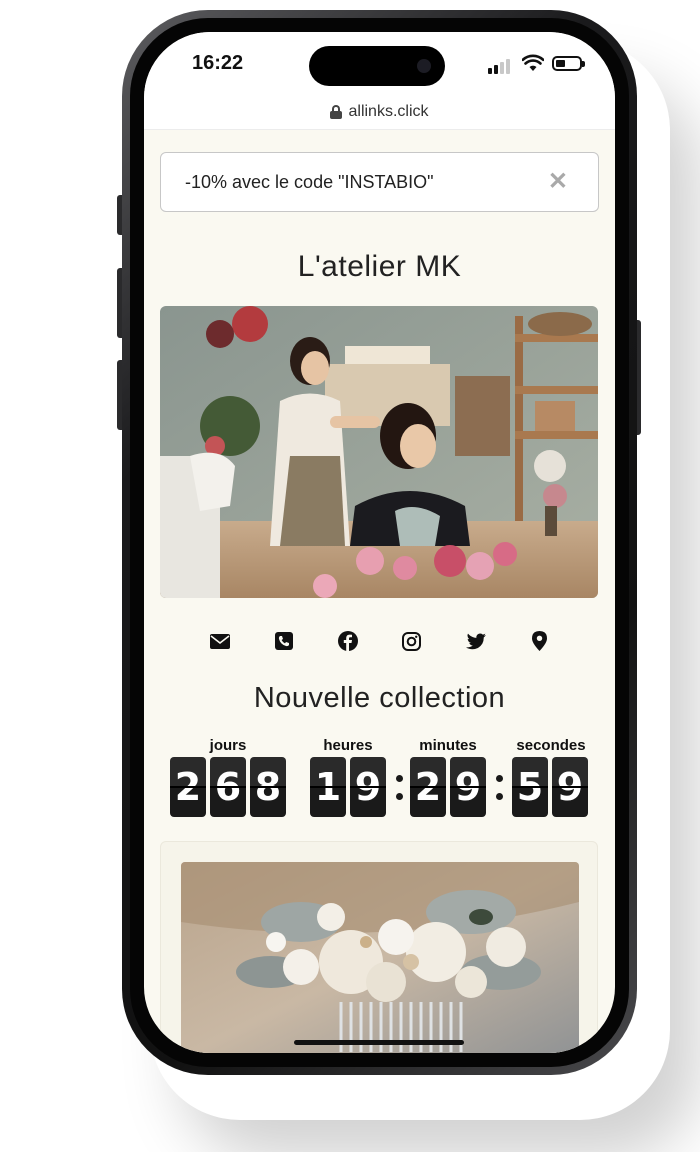  Describe the element at coordinates (424, 66) in the screenshot. I see `camera-icon` at that location.